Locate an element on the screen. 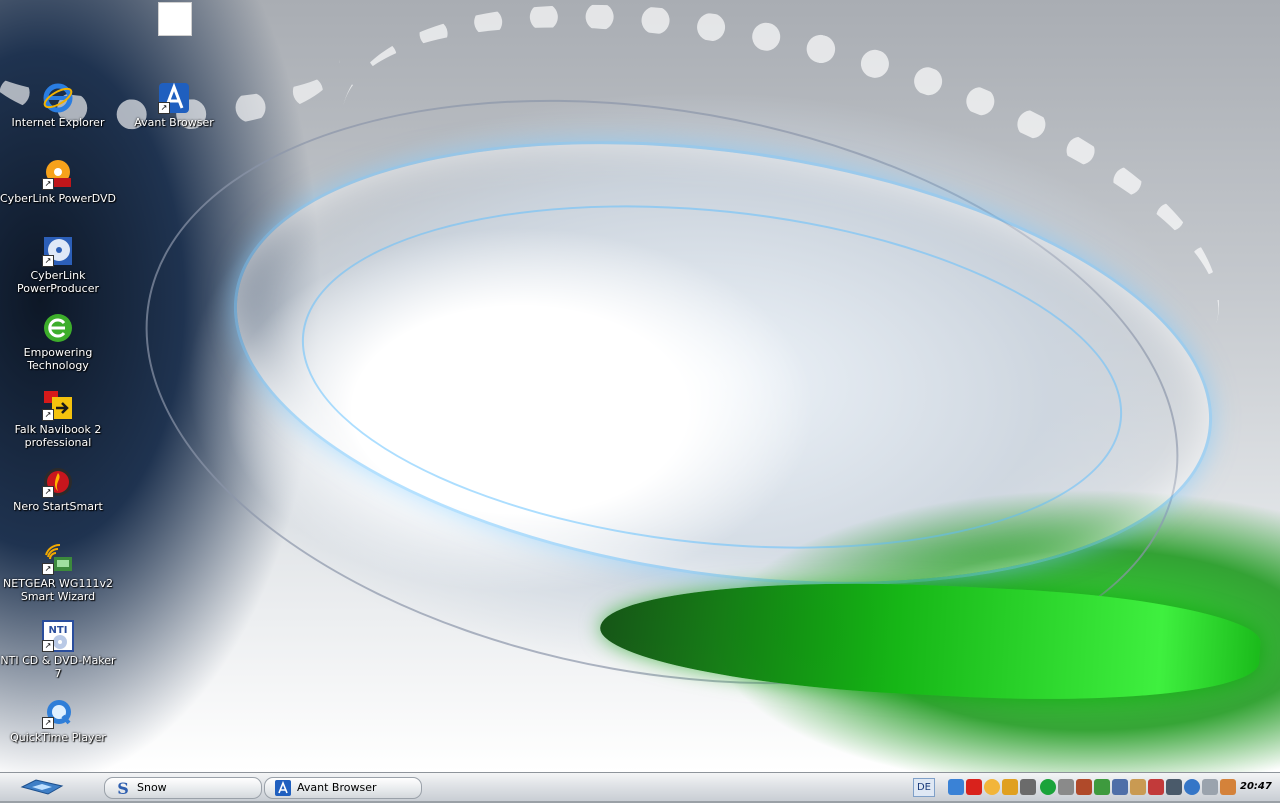 The image size is (1280, 803). icon-label: Nero StartSmart is located at coordinates (58, 506).